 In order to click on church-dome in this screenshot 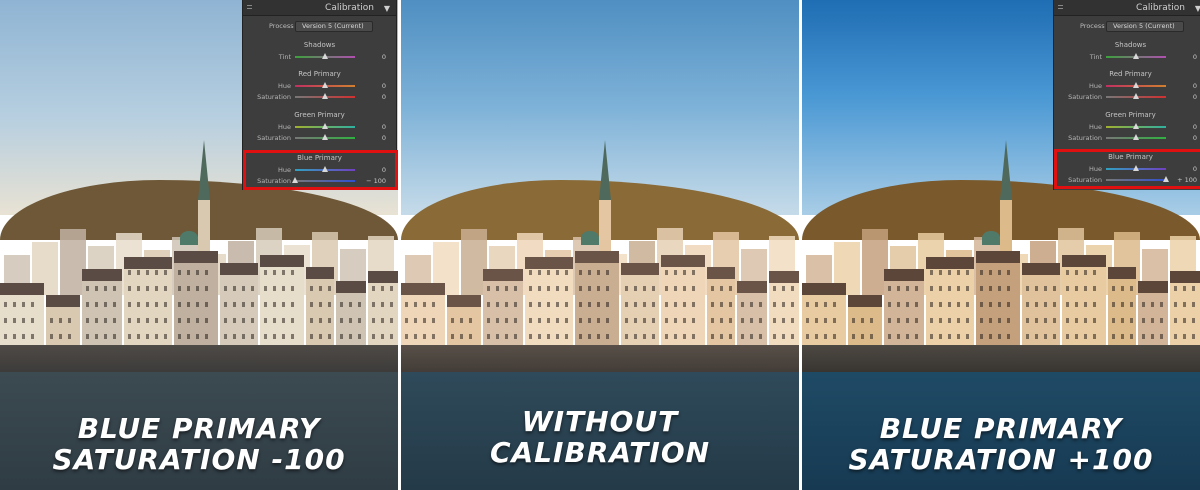, I will do `click(189, 238)`.